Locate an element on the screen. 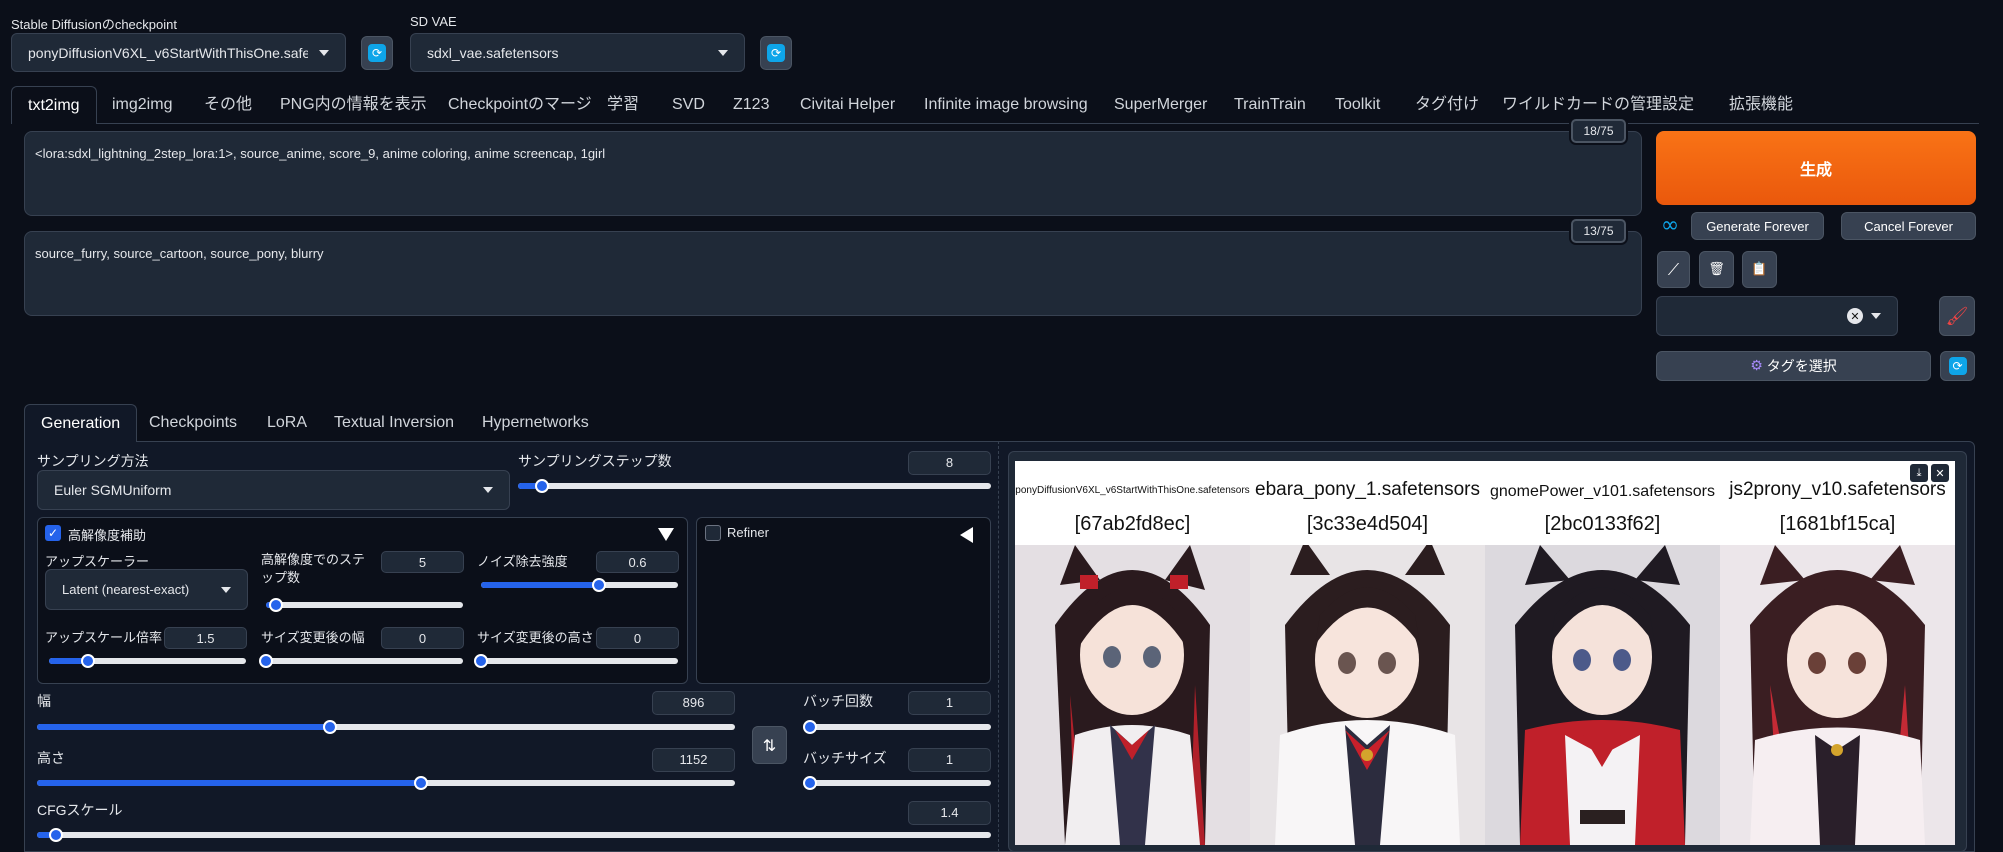 The image size is (2003, 852). generate-button: 生成 is located at coordinates (1816, 168).